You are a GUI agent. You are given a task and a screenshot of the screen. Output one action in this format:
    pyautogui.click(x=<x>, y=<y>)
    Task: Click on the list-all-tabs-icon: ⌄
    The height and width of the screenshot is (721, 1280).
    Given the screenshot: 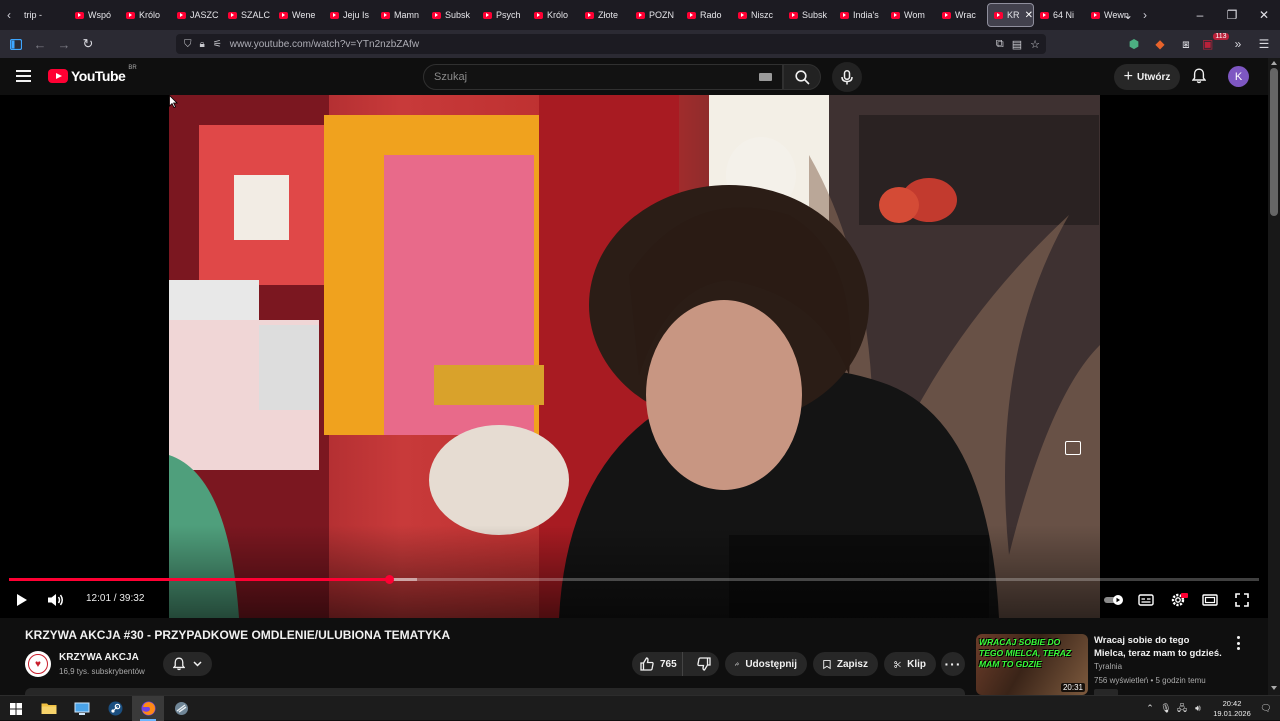 What is the action you would take?
    pyautogui.click(x=1128, y=15)
    